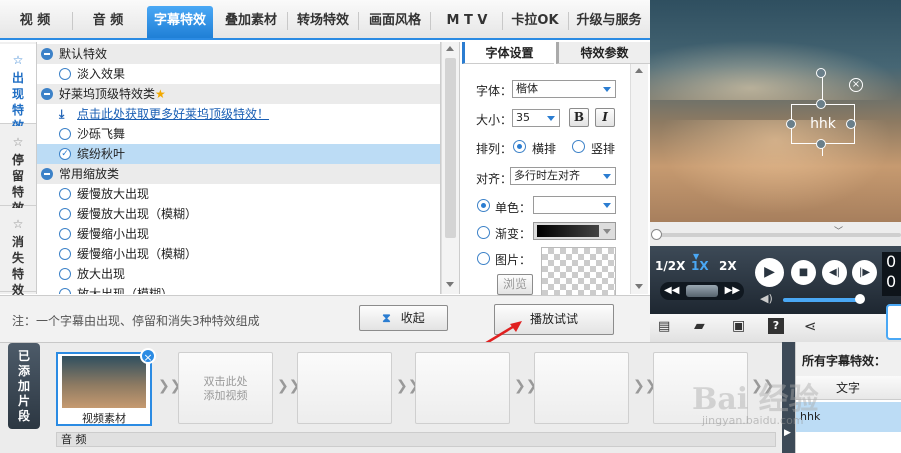  Describe the element at coordinates (838, 230) in the screenshot. I see `chevron-down-icon: ﹀` at that location.